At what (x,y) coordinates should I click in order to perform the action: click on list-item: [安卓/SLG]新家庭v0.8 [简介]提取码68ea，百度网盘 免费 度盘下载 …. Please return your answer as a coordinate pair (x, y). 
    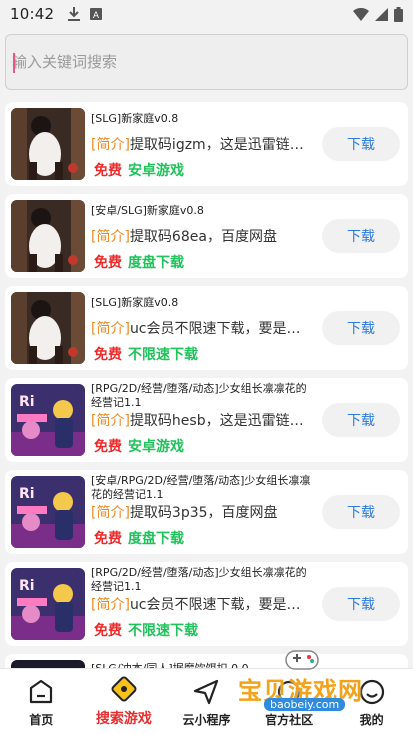
    Looking at the image, I should click on (206, 236).